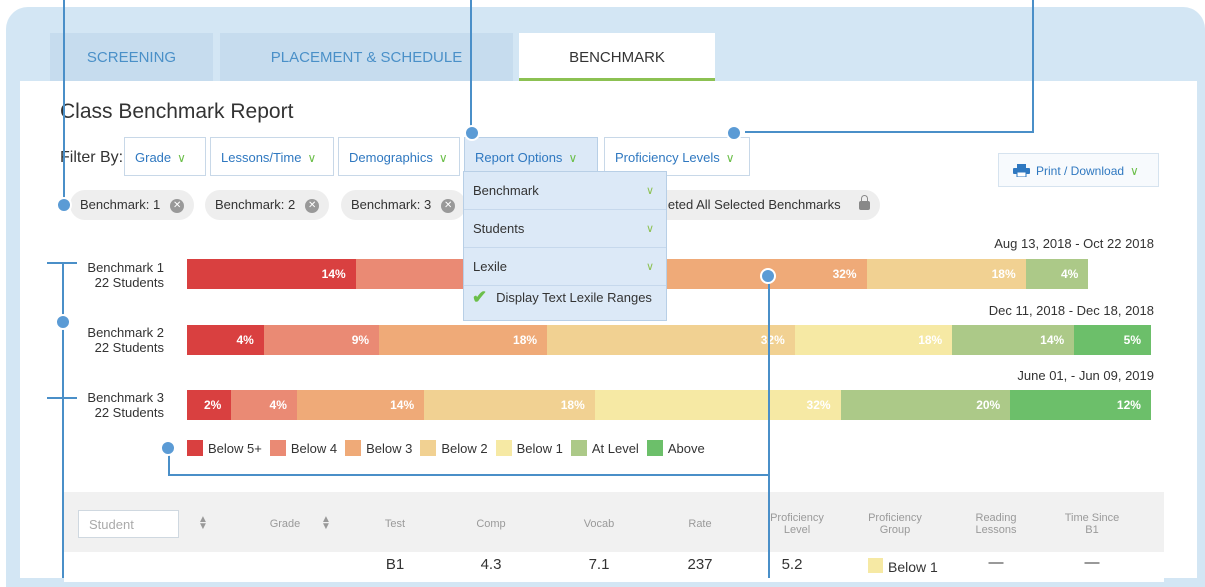 The height and width of the screenshot is (587, 1205). What do you see at coordinates (617, 57) in the screenshot?
I see `tab-benchmark: BENCHMARK` at bounding box center [617, 57].